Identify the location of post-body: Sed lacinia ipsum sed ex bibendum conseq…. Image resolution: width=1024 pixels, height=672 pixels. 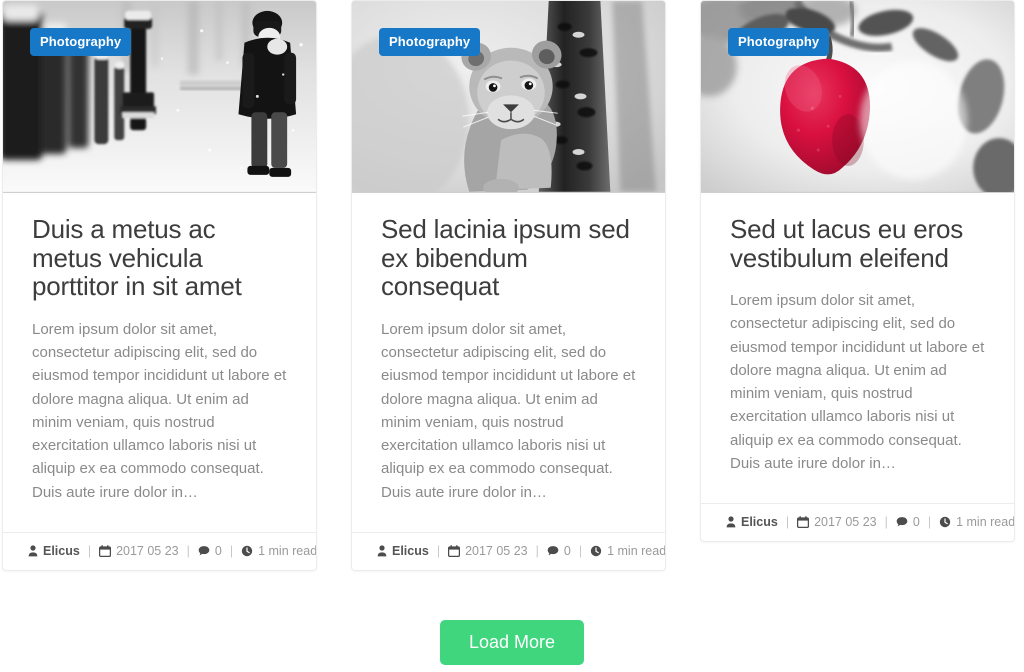
(508, 353).